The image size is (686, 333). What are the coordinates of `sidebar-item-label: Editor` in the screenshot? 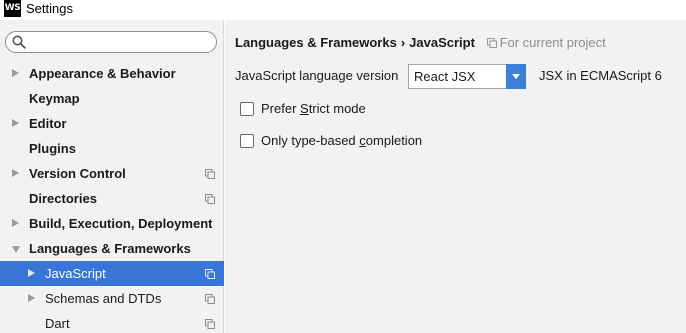 It's located at (48, 123).